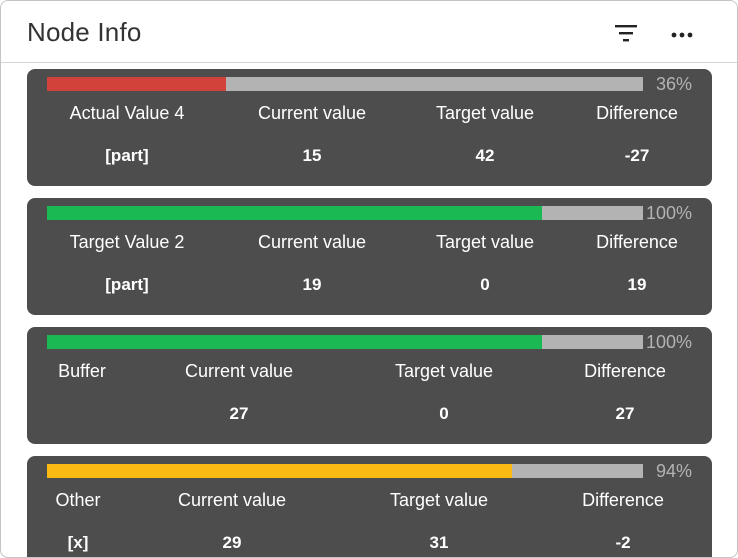  I want to click on progress-percent: 94%, so click(673, 471).